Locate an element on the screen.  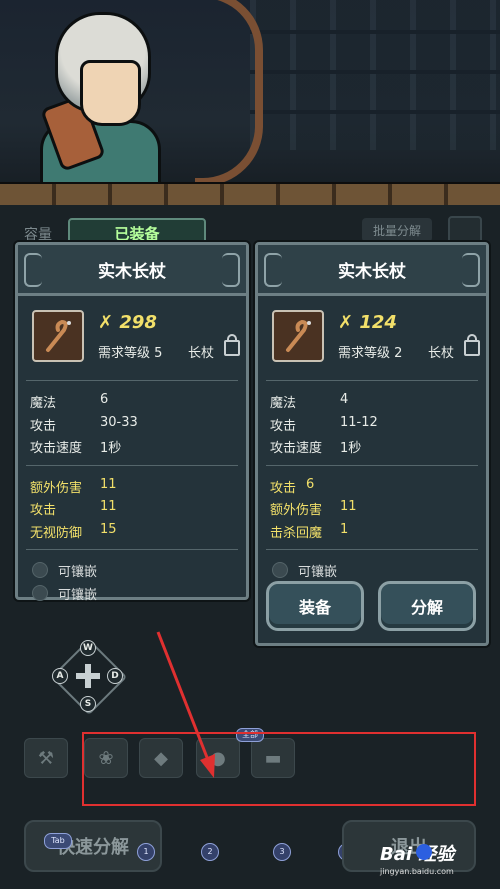
level-requirement: 需求等级 5 is located at coordinates (130, 353).